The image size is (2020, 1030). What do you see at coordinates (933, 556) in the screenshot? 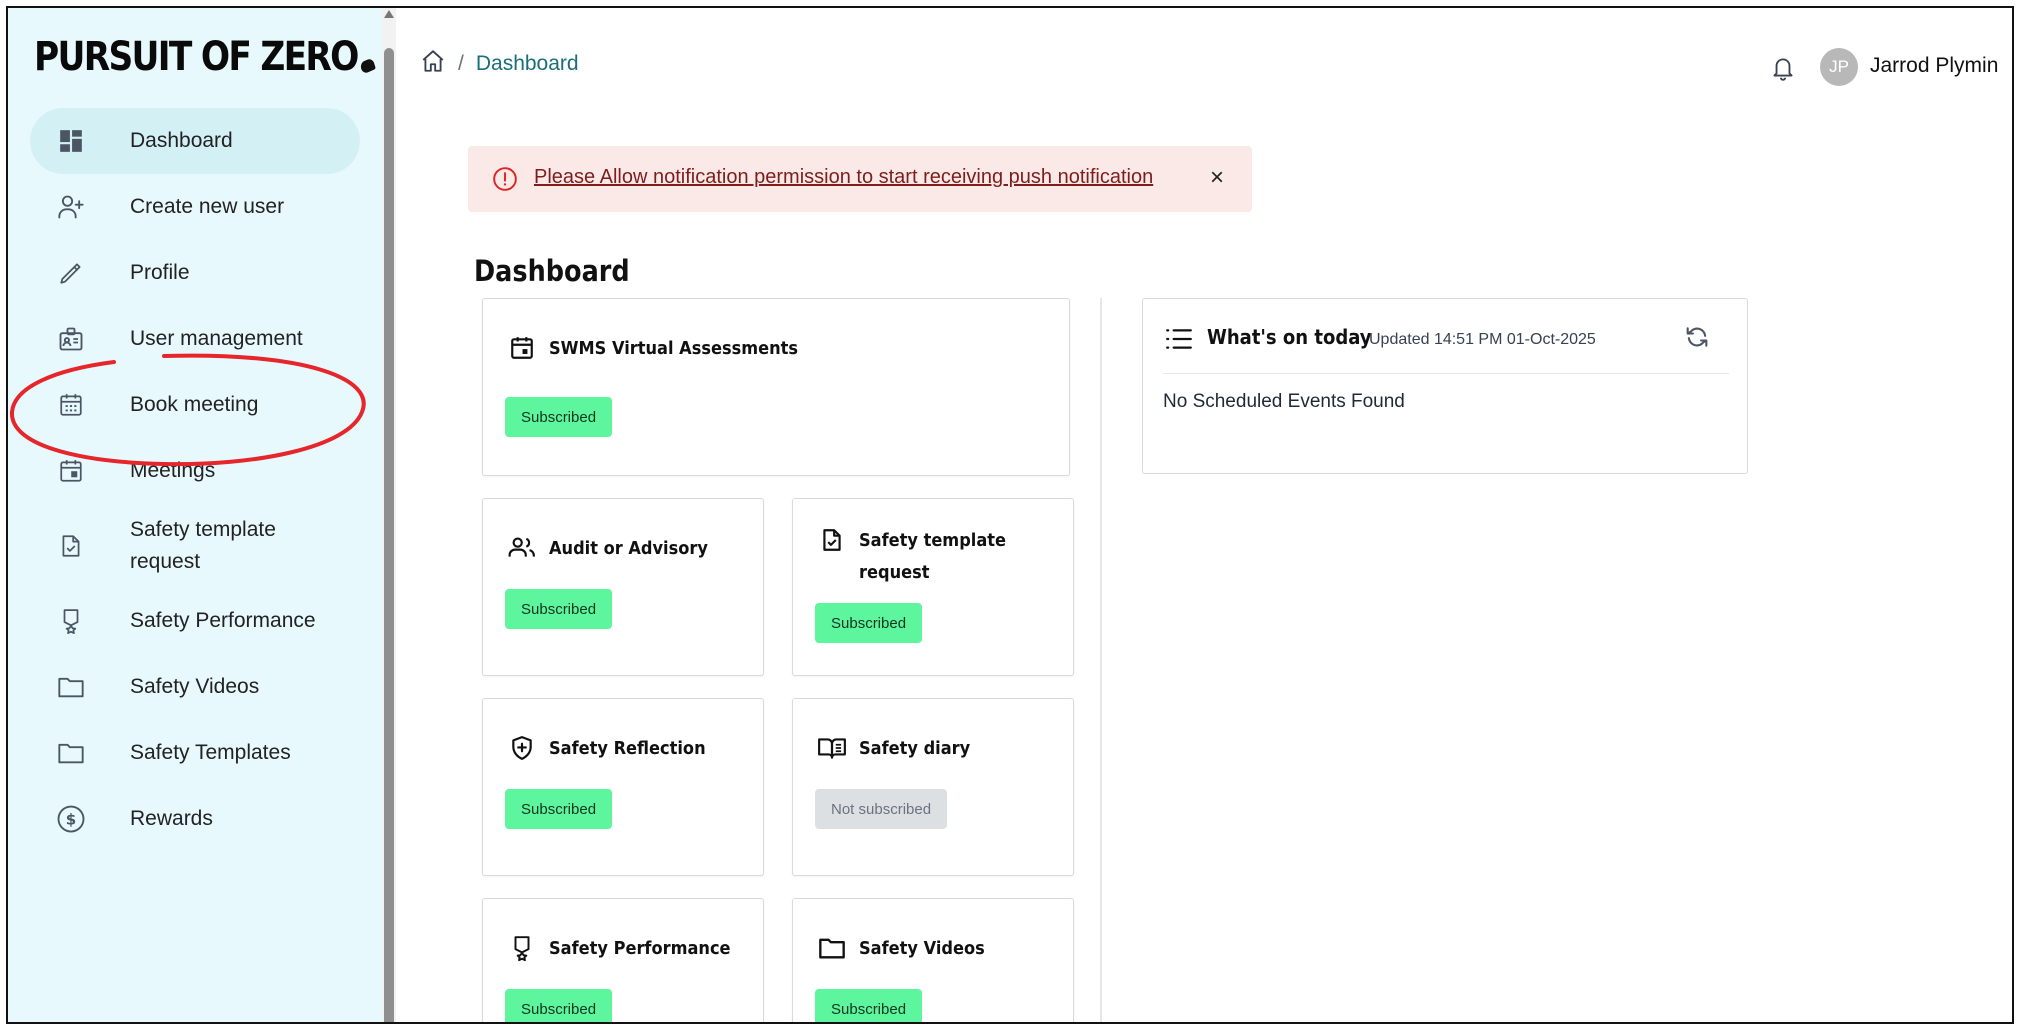
I see `card-title: Safety template request` at bounding box center [933, 556].